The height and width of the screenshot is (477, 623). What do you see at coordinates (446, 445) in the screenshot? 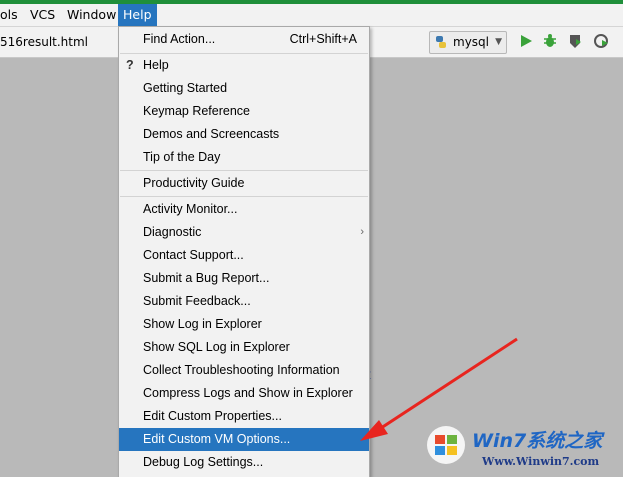
I see `windows-logo-icon` at bounding box center [446, 445].